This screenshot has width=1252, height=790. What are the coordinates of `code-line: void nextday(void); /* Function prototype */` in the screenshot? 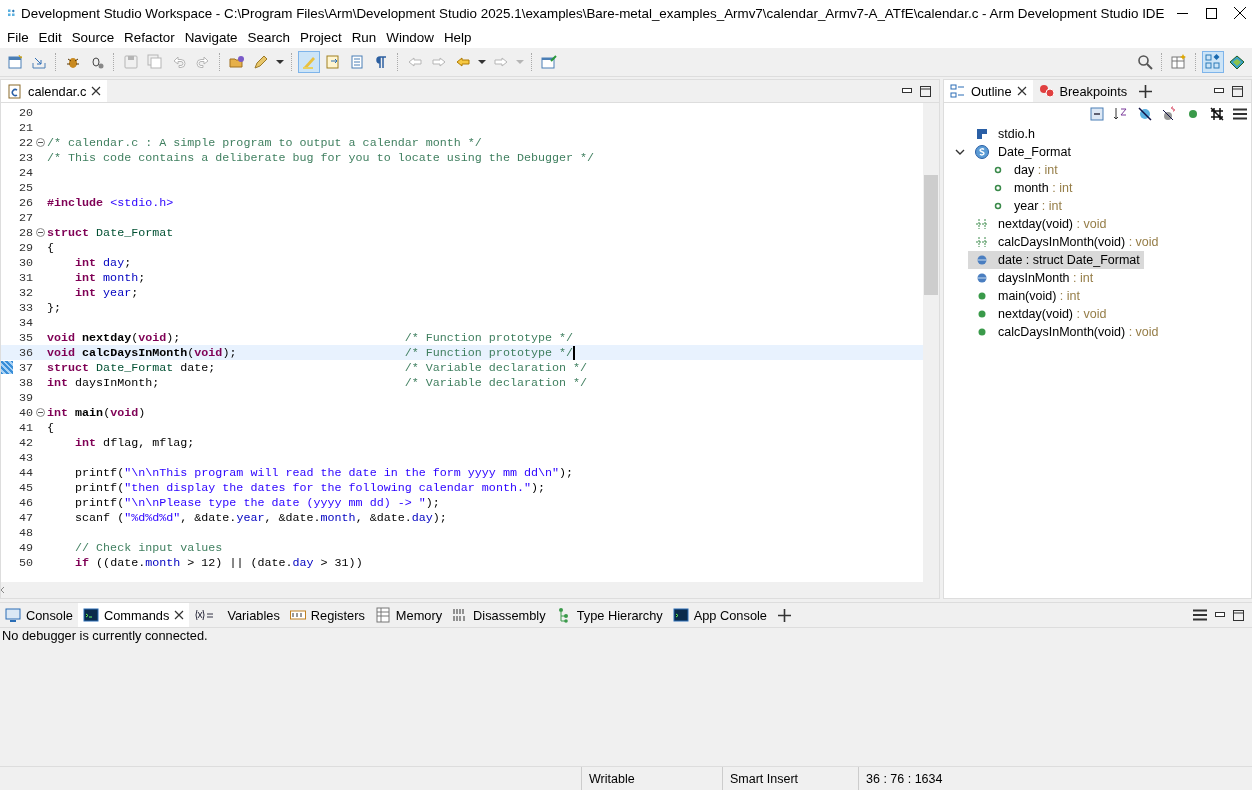 It's located at (310, 337).